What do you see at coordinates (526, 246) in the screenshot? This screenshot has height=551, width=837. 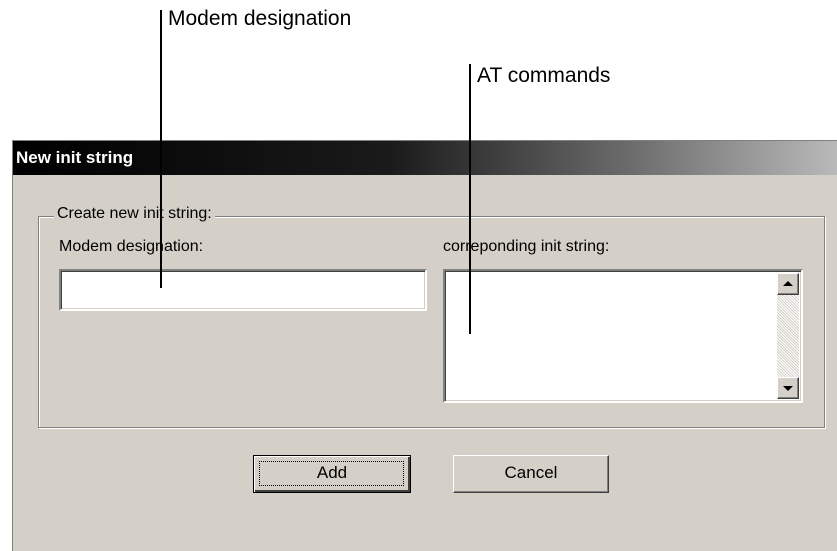 I see `init-string-label: correponding init string:` at bounding box center [526, 246].